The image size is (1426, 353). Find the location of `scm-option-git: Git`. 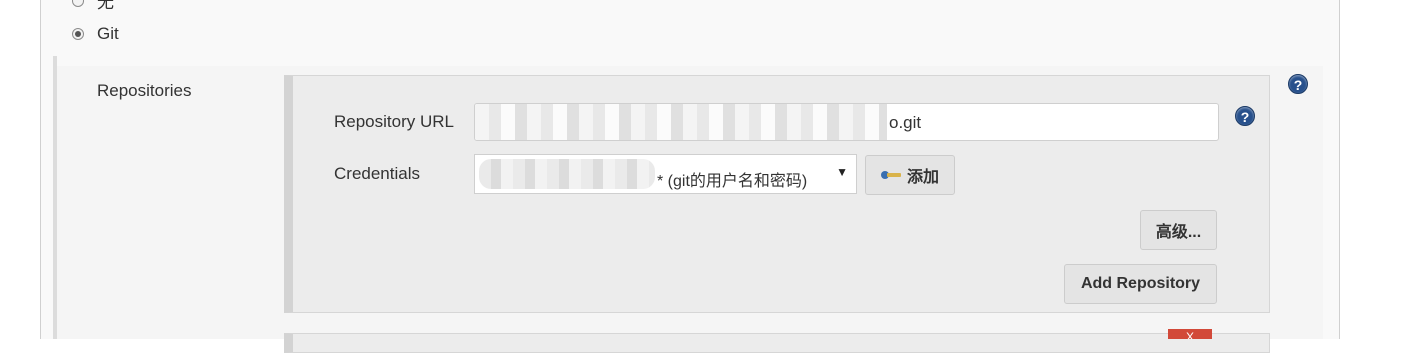

scm-option-git: Git is located at coordinates (95, 34).